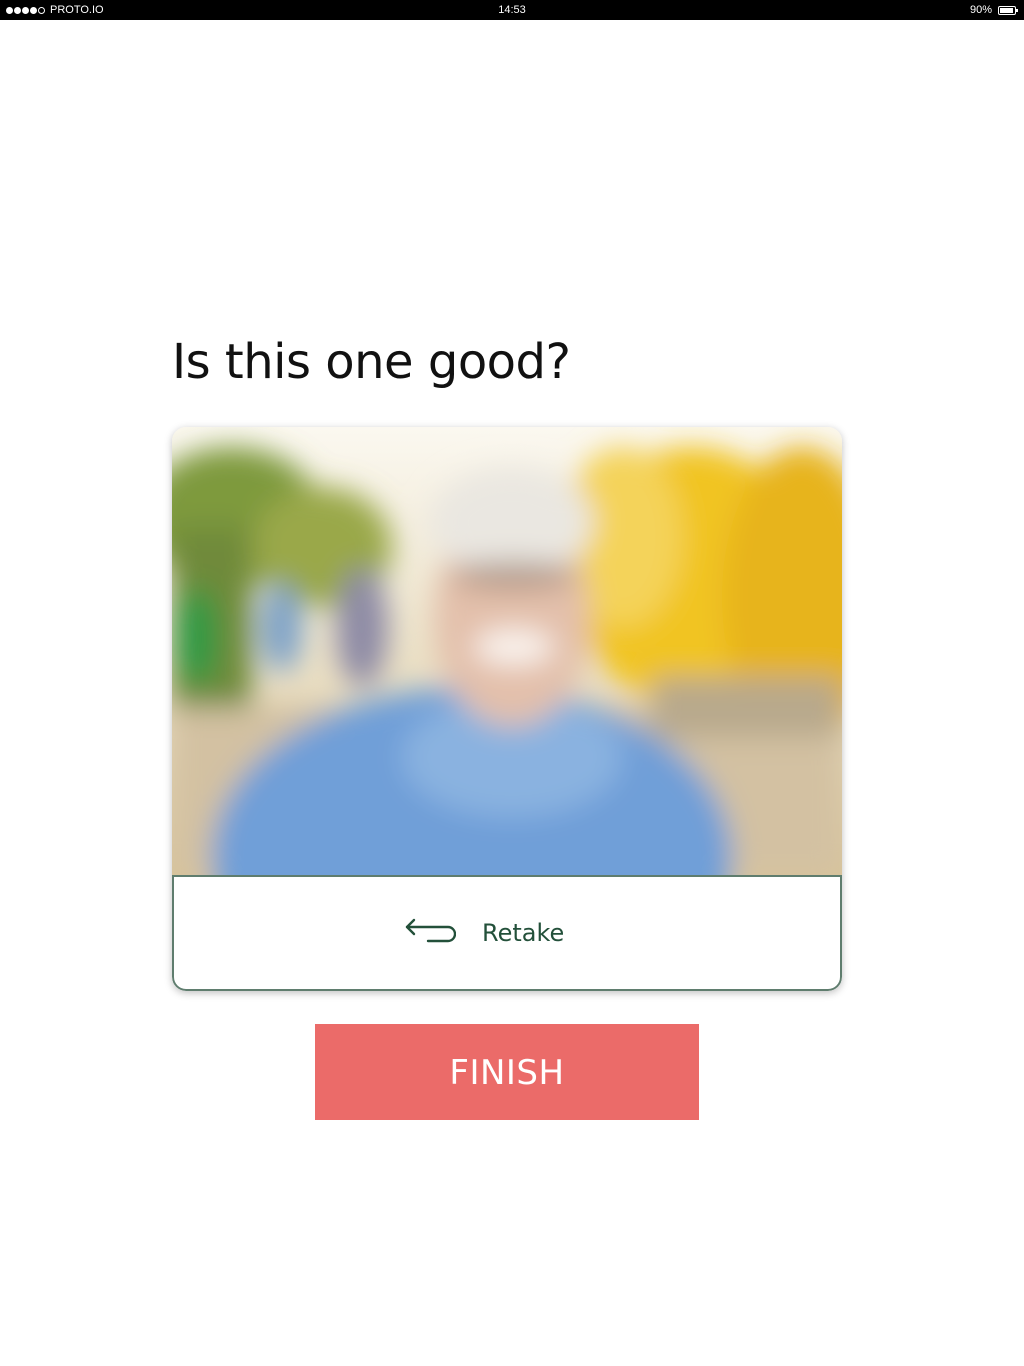  Describe the element at coordinates (993, 10) in the screenshot. I see `status-right: 90%` at that location.